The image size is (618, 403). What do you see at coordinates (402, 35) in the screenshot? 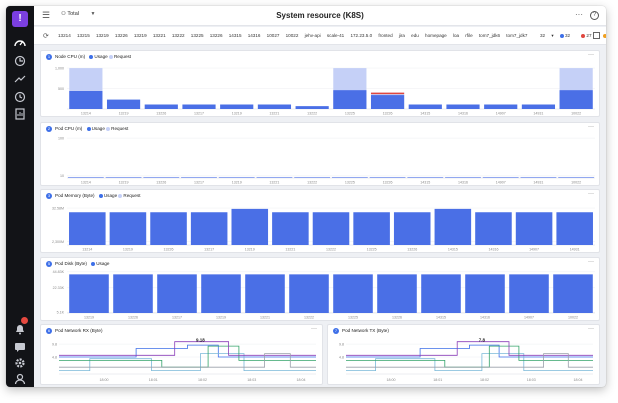
I see `filter-tag: jira` at bounding box center [402, 35].